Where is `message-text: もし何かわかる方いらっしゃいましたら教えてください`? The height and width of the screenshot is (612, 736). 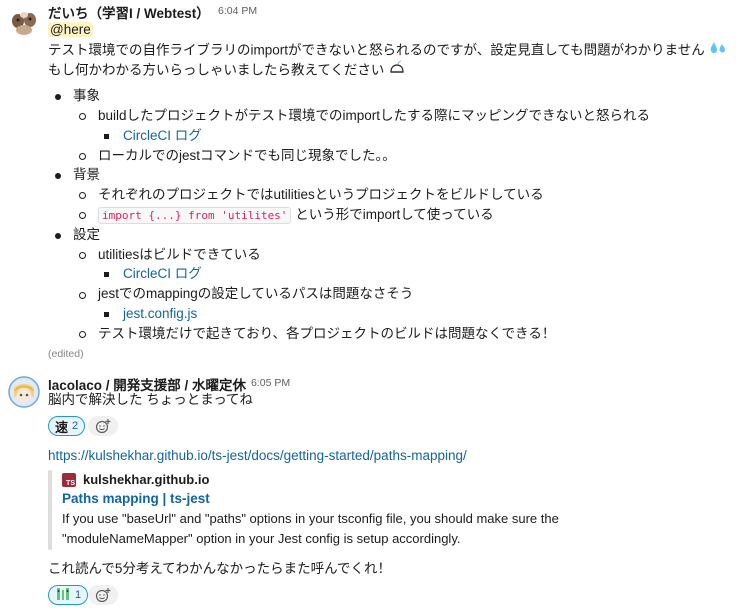
message-text: もし何かわかる方いらっしゃいましたら教えてください is located at coordinates (216, 70).